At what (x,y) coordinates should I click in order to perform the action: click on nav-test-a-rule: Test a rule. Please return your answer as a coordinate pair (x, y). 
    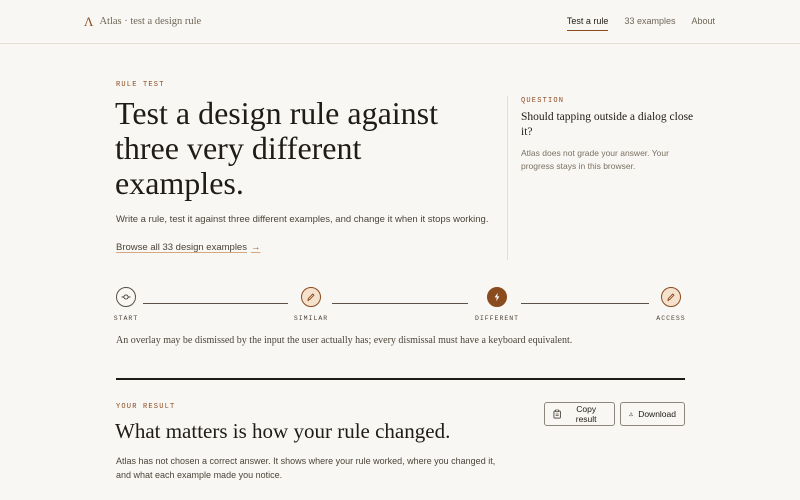
    Looking at the image, I should click on (587, 23).